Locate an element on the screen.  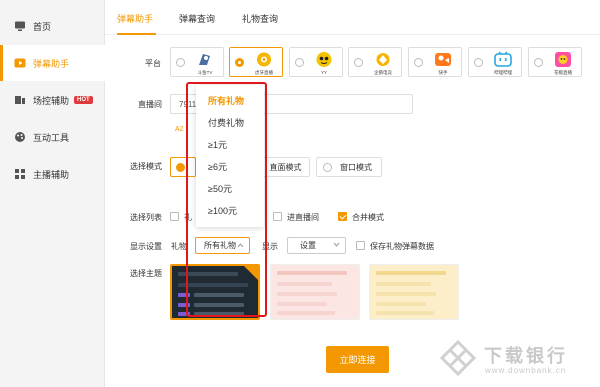
connect-button: 立即连接 is located at coordinates (357, 359).